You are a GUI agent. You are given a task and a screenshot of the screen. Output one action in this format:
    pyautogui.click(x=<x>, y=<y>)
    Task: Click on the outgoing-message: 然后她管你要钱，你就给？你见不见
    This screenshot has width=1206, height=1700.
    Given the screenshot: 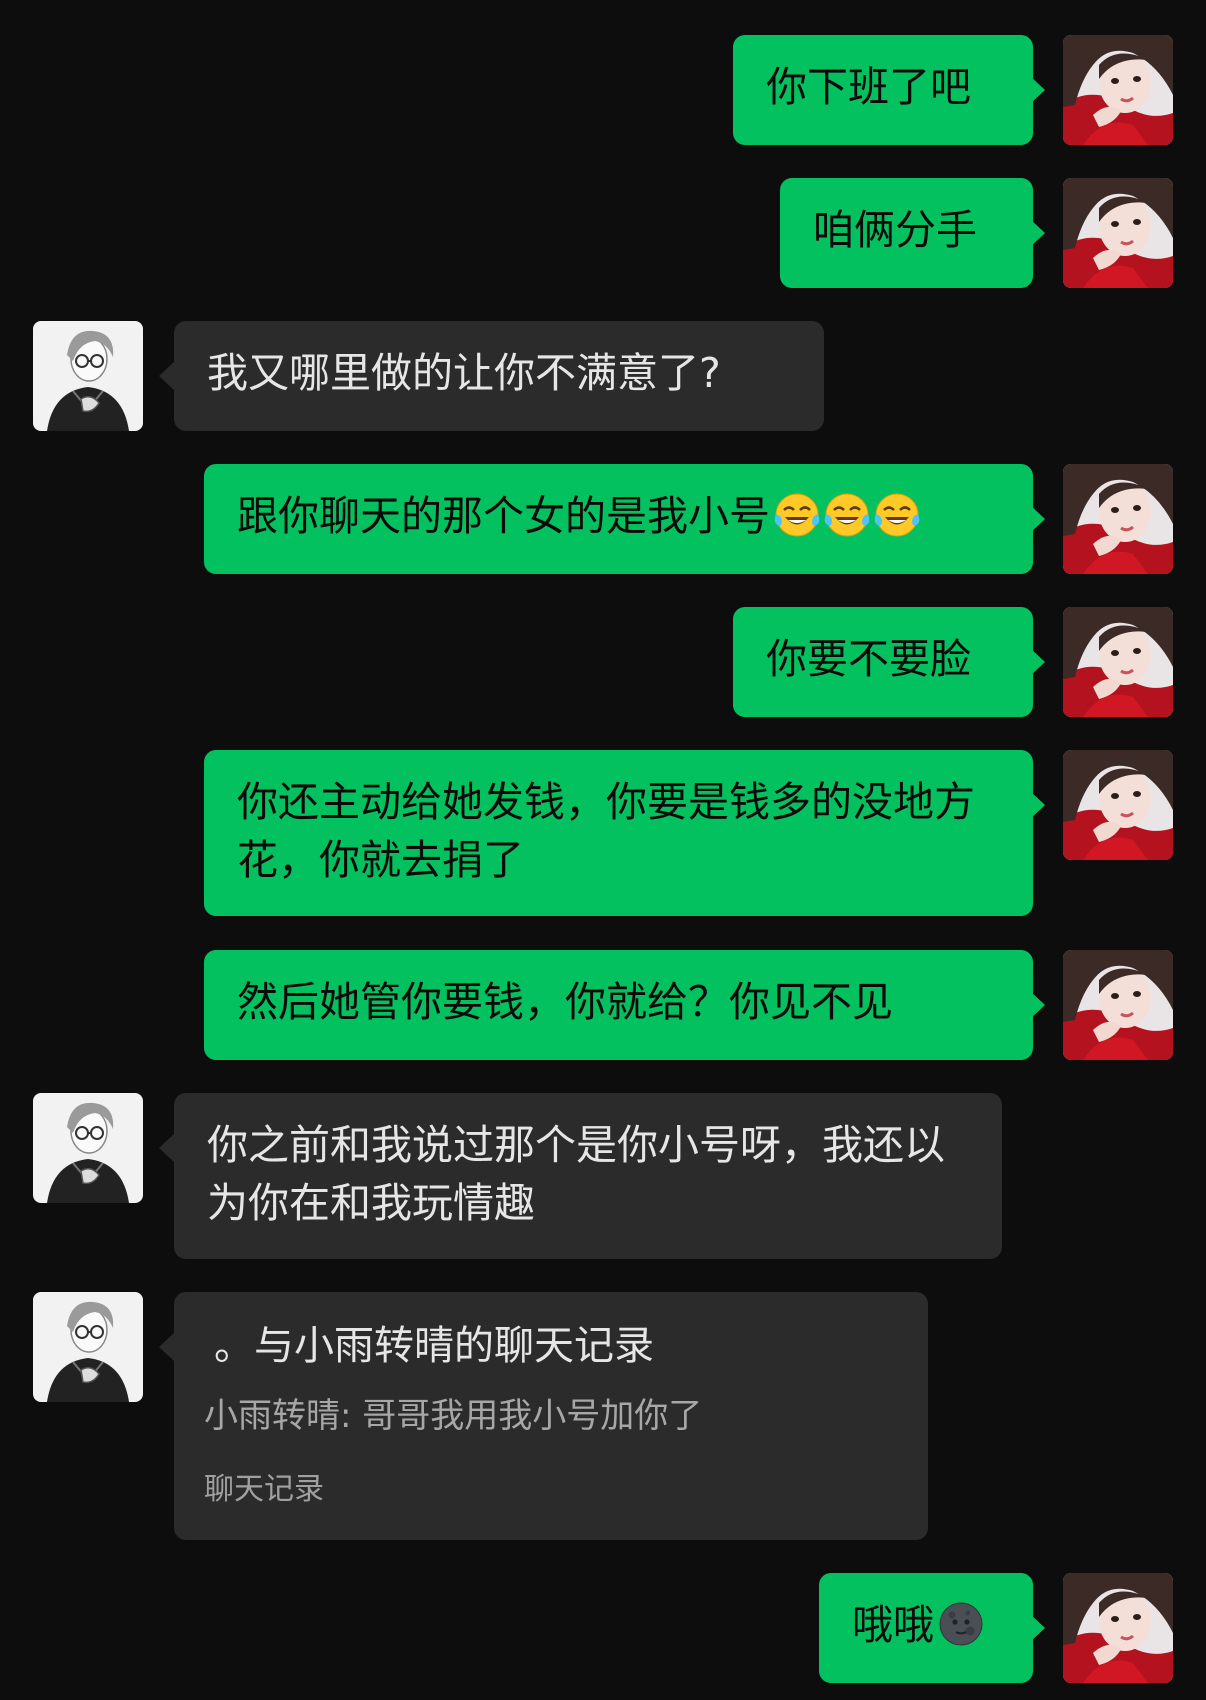 What is the action you would take?
    pyautogui.click(x=603, y=1005)
    